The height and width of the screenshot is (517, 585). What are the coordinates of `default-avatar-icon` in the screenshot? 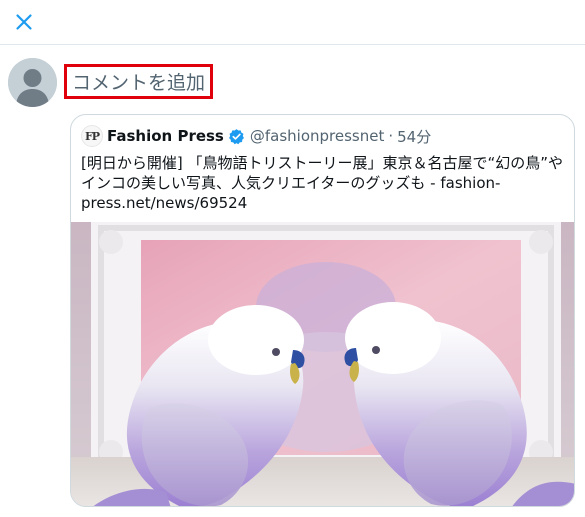 It's located at (32, 82).